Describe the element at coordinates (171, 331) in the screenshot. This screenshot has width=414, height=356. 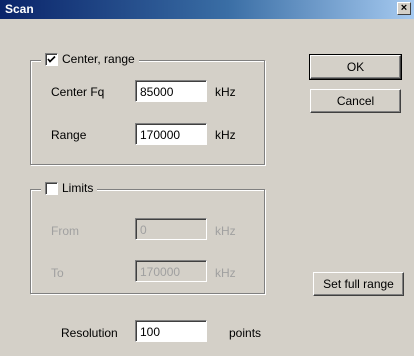
I see `resolution-input` at that location.